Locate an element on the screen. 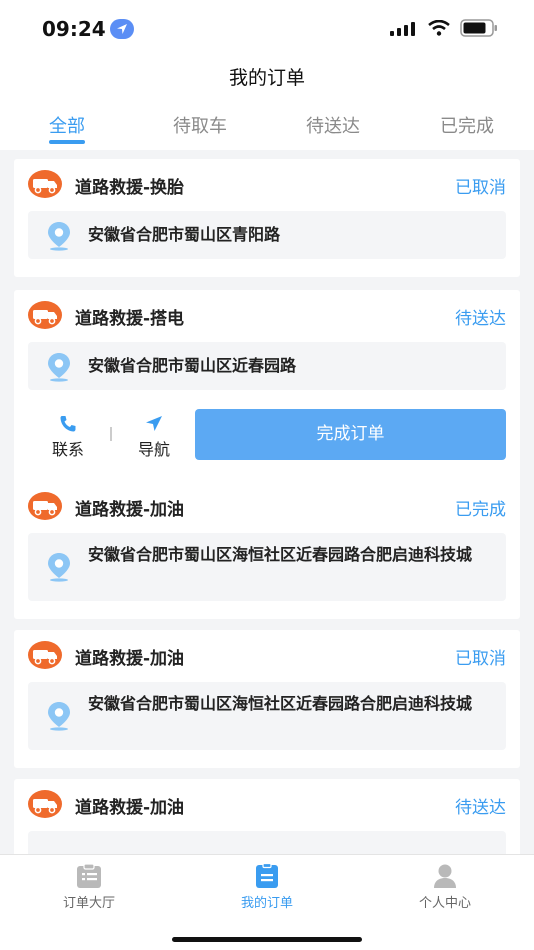 The height and width of the screenshot is (950, 534). order-address: 安徽省合肥市蜀山区近春园路 is located at coordinates (192, 365).